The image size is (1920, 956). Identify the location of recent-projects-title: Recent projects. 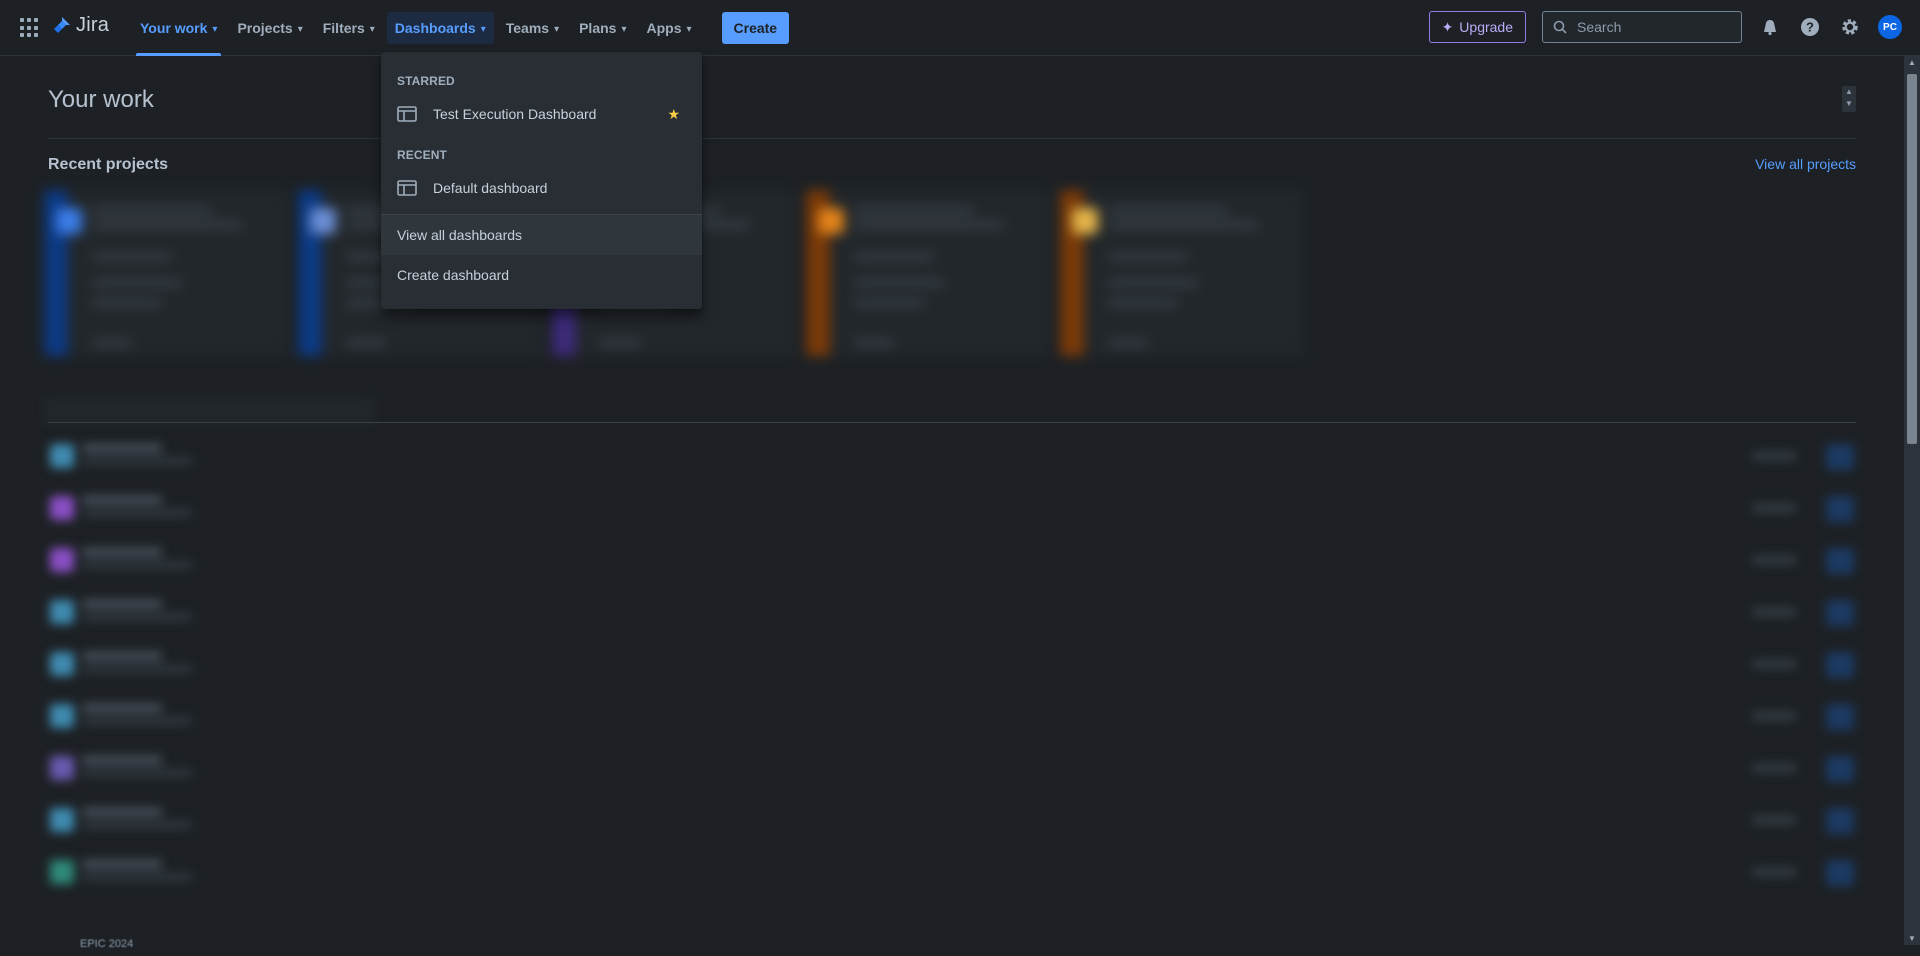
(108, 164).